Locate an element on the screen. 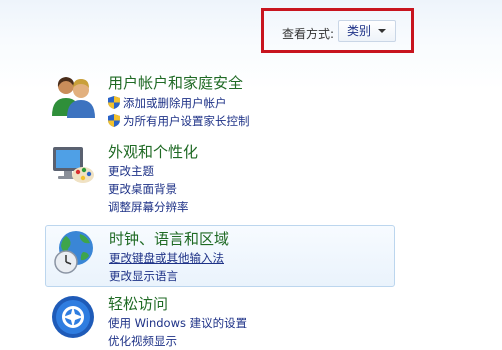 This screenshot has height=350, width=502. globe-clock-icon is located at coordinates (73, 252).